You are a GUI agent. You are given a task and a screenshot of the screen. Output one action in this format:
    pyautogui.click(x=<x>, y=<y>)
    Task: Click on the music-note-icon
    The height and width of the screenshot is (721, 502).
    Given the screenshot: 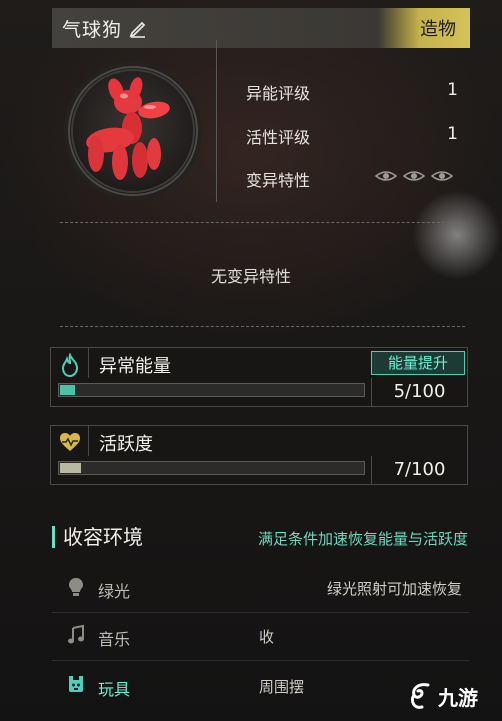 What is the action you would take?
    pyautogui.click(x=76, y=635)
    